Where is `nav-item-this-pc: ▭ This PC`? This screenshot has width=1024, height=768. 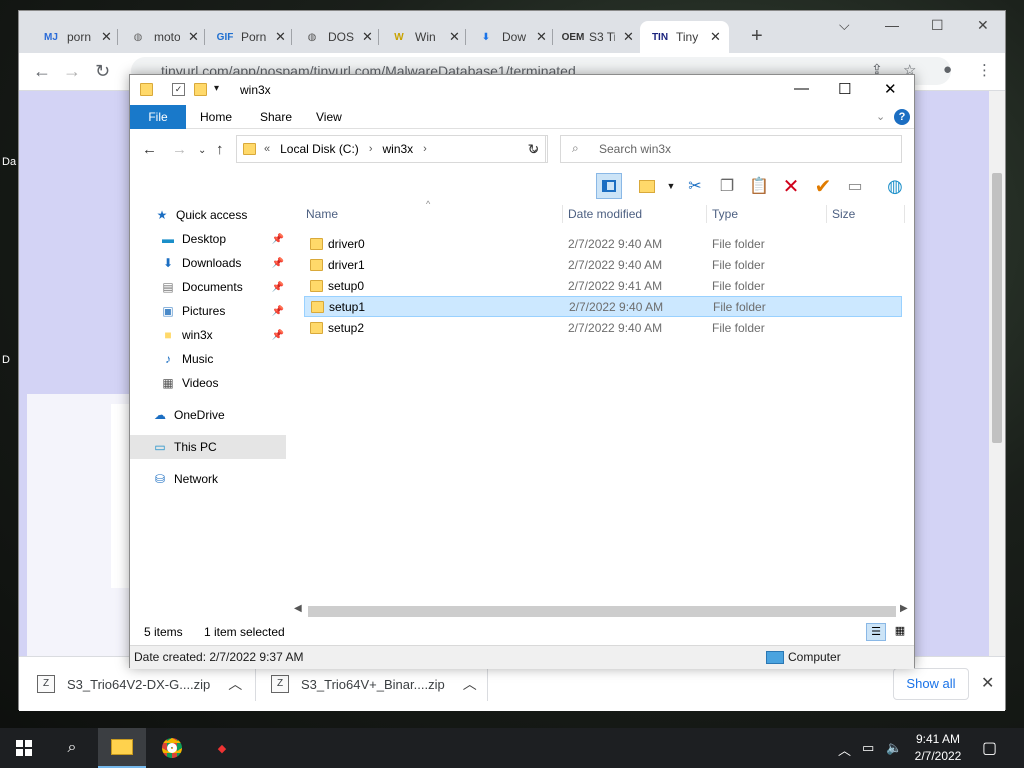 nav-item-this-pc: ▭ This PC is located at coordinates (208, 447).